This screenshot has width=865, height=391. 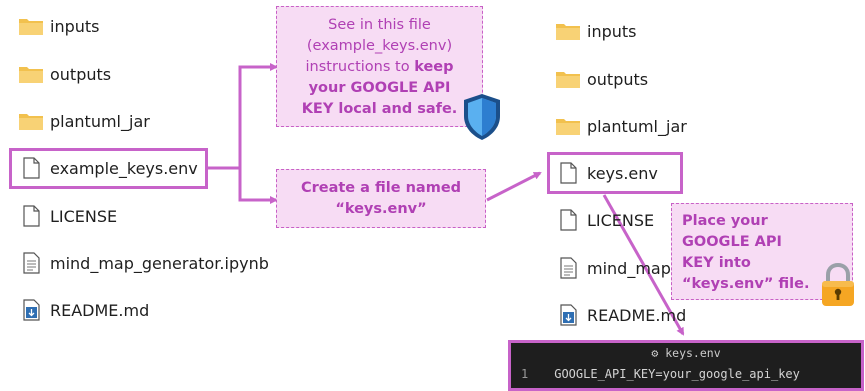 I want to click on editor-title: ⚙ keys.env, so click(x=686, y=353).